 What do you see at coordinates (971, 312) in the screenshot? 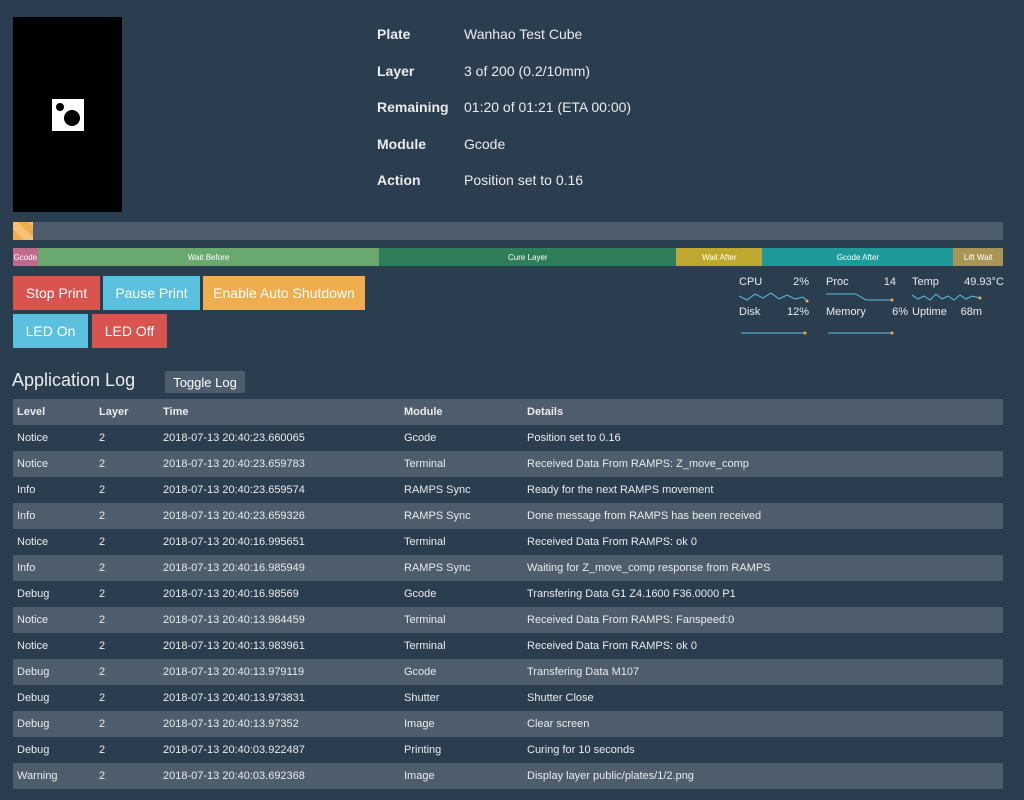
I see `stat-value: 68m` at bounding box center [971, 312].